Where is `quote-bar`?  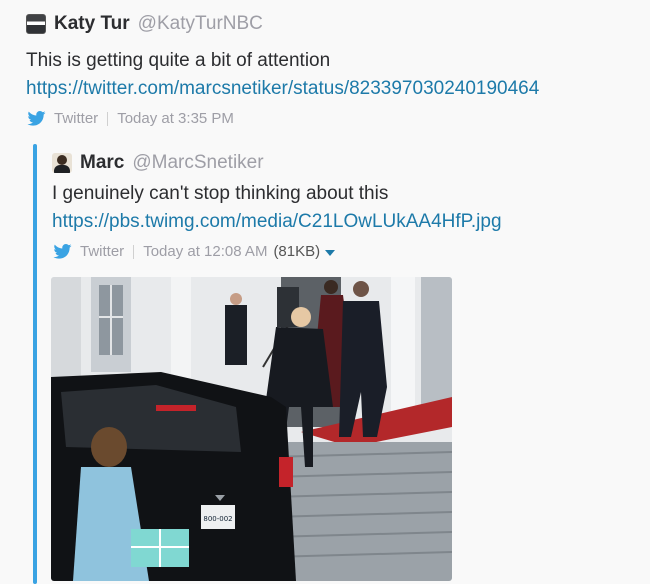
quote-bar is located at coordinates (35, 364).